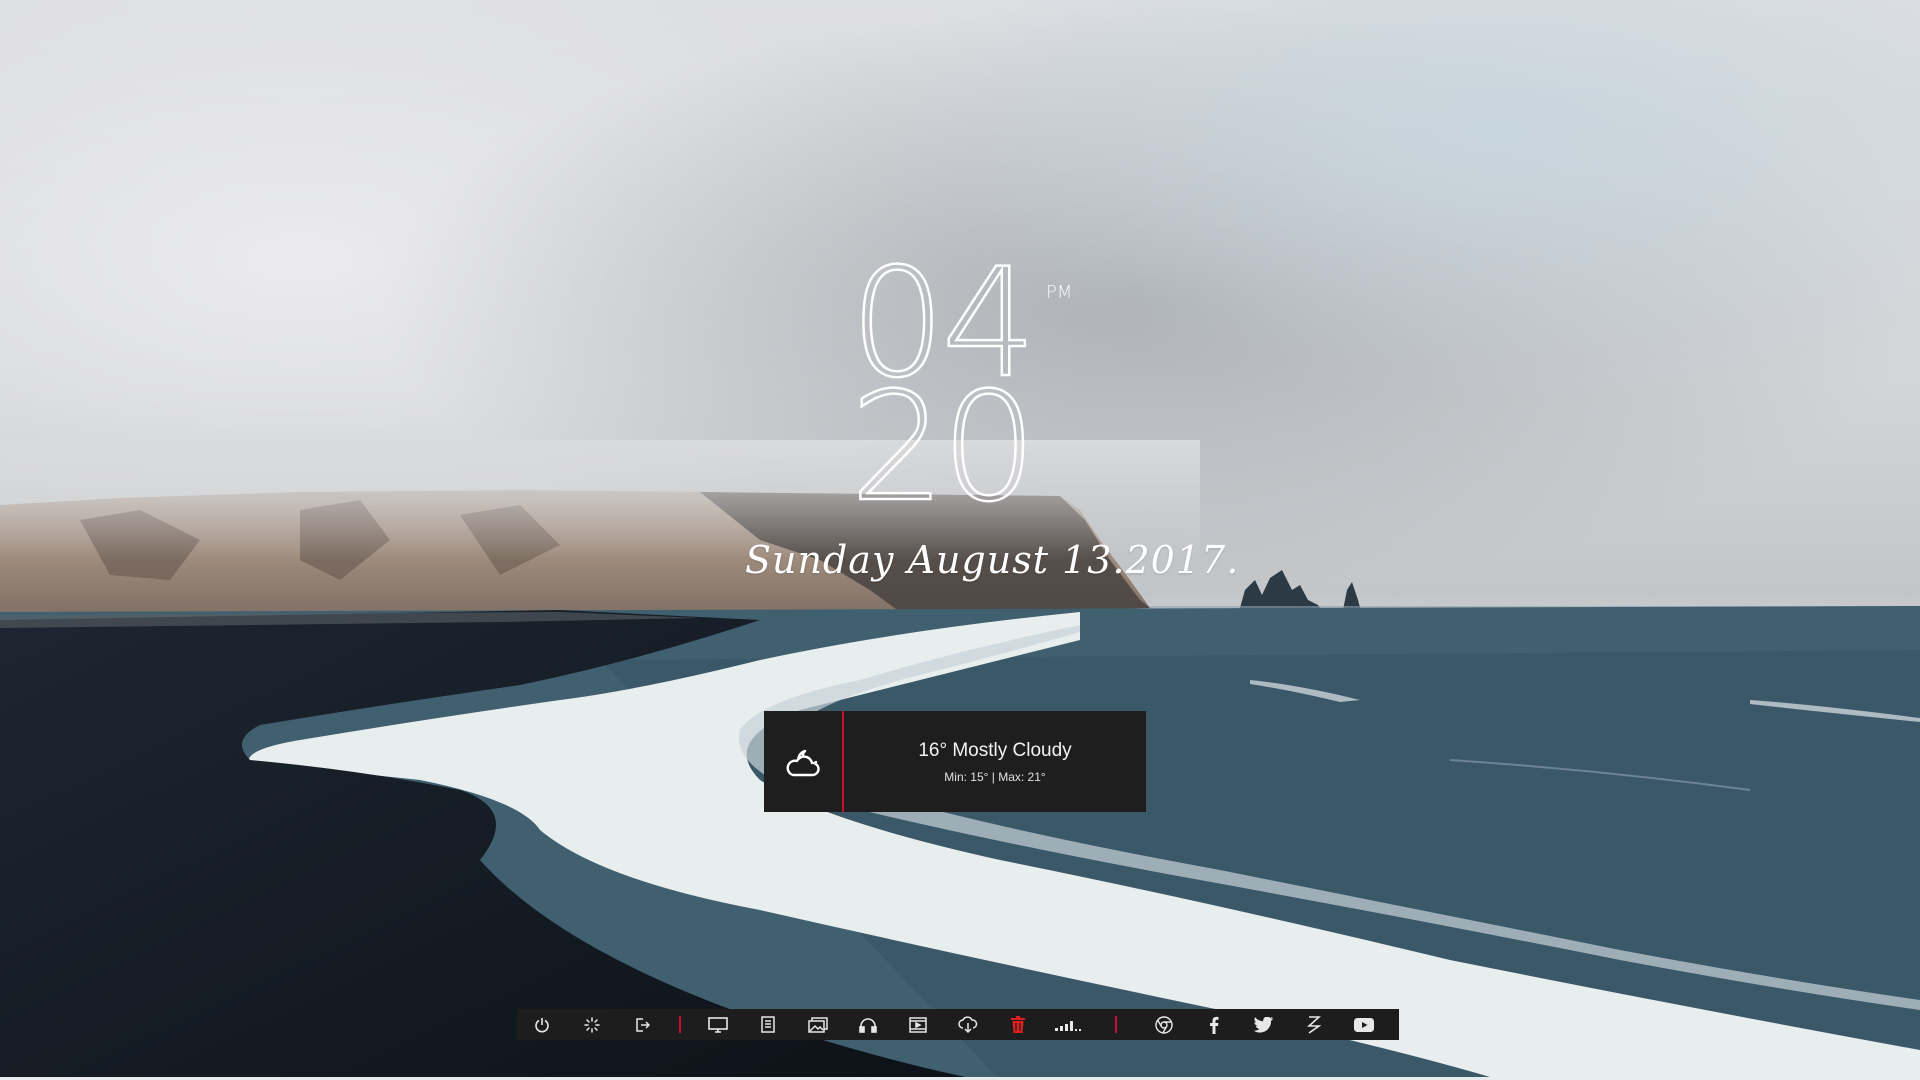 Image resolution: width=1920 pixels, height=1080 pixels. Describe the element at coordinates (1364, 1024) in the screenshot. I see `youtube-icon` at that location.